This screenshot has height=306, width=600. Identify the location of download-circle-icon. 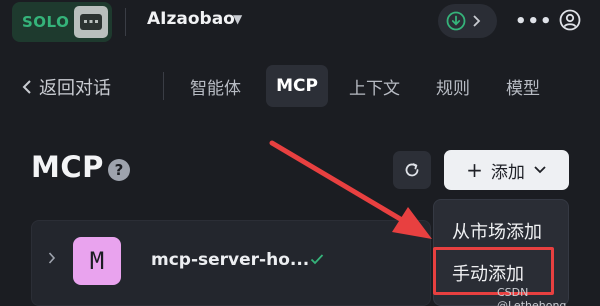
(456, 21).